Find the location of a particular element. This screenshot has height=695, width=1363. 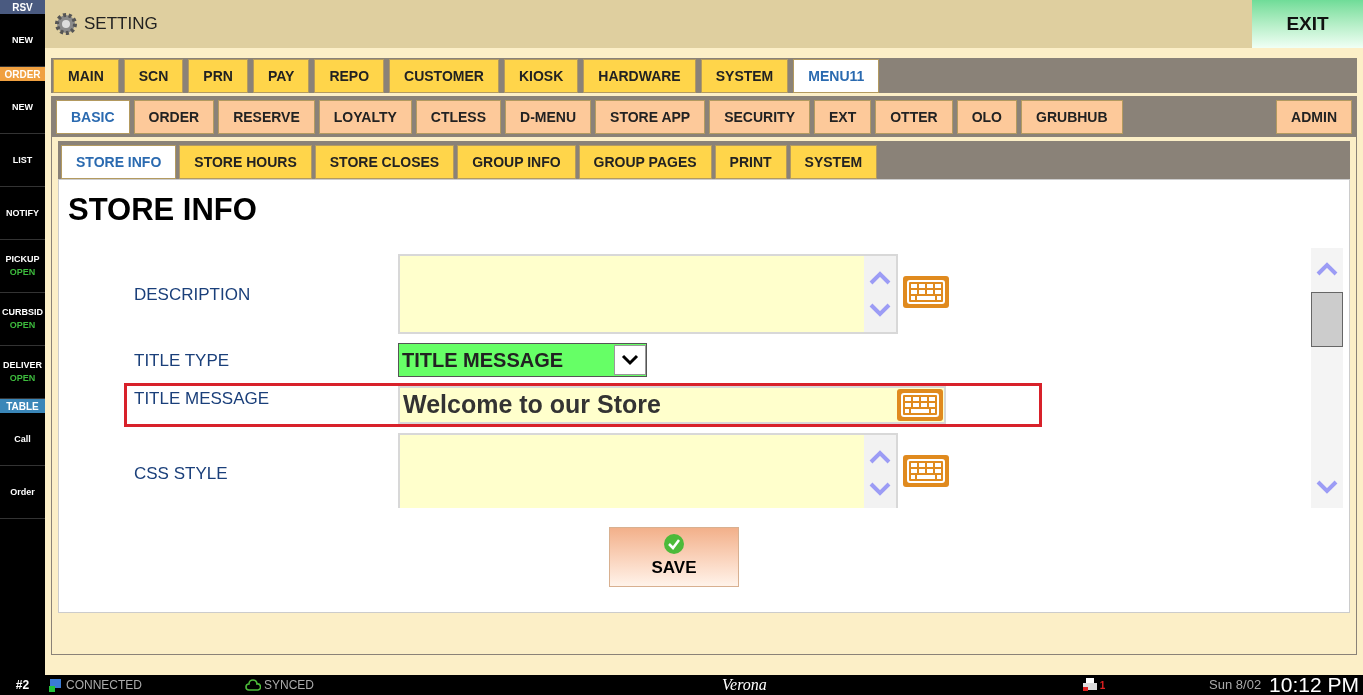

tab: GRUBHUB is located at coordinates (1072, 117).